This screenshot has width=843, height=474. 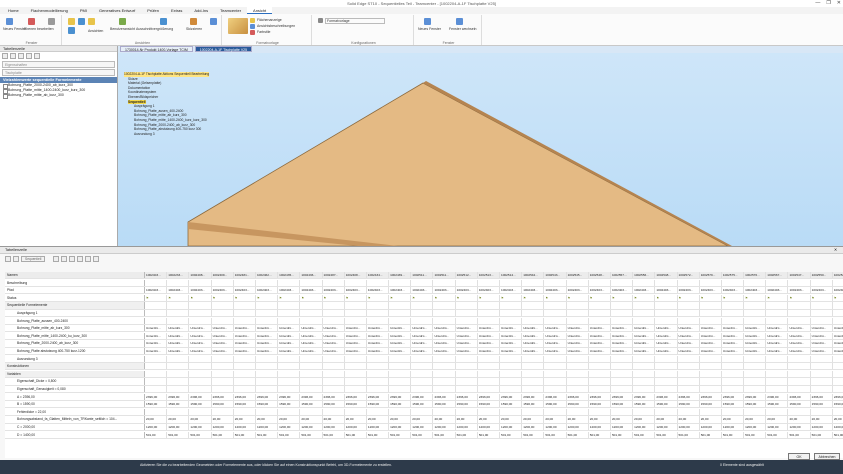 What do you see at coordinates (828, 3) in the screenshot?
I see `maximize-icon: ❐` at bounding box center [828, 3].